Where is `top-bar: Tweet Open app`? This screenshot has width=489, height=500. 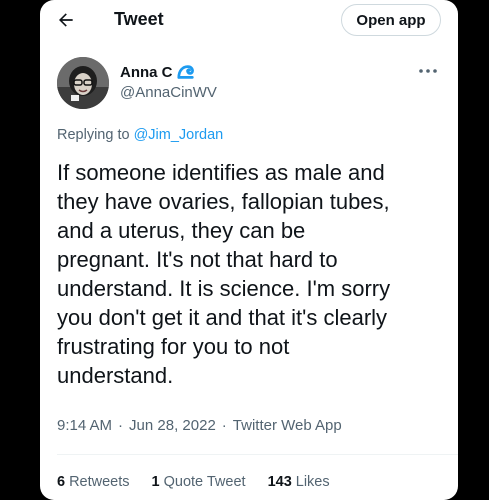
top-bar: Tweet Open app is located at coordinates (249, 20).